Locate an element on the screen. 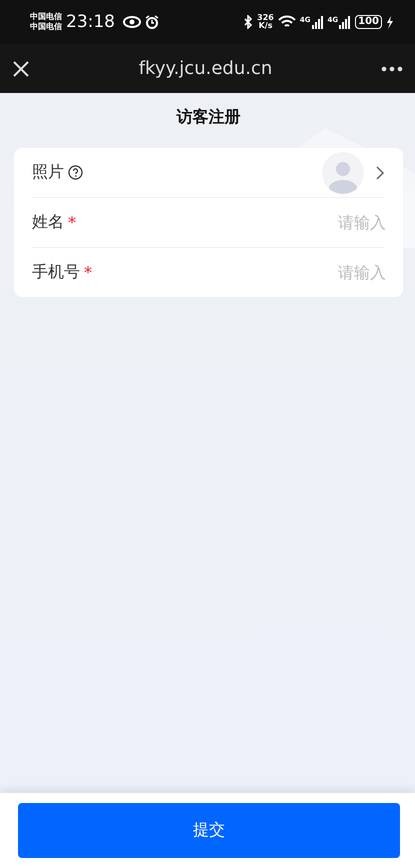 This screenshot has height=866, width=415. chevron-right-icon is located at coordinates (380, 173).